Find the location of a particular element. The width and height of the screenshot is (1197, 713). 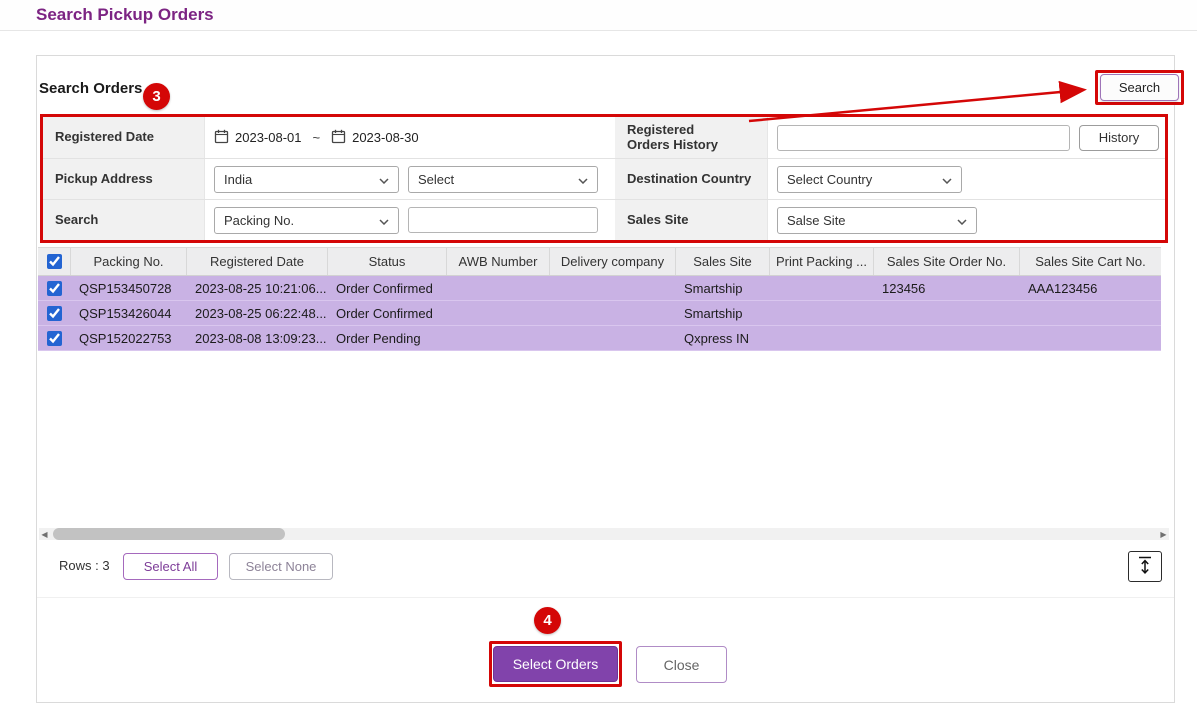

history-button: History is located at coordinates (1119, 137).